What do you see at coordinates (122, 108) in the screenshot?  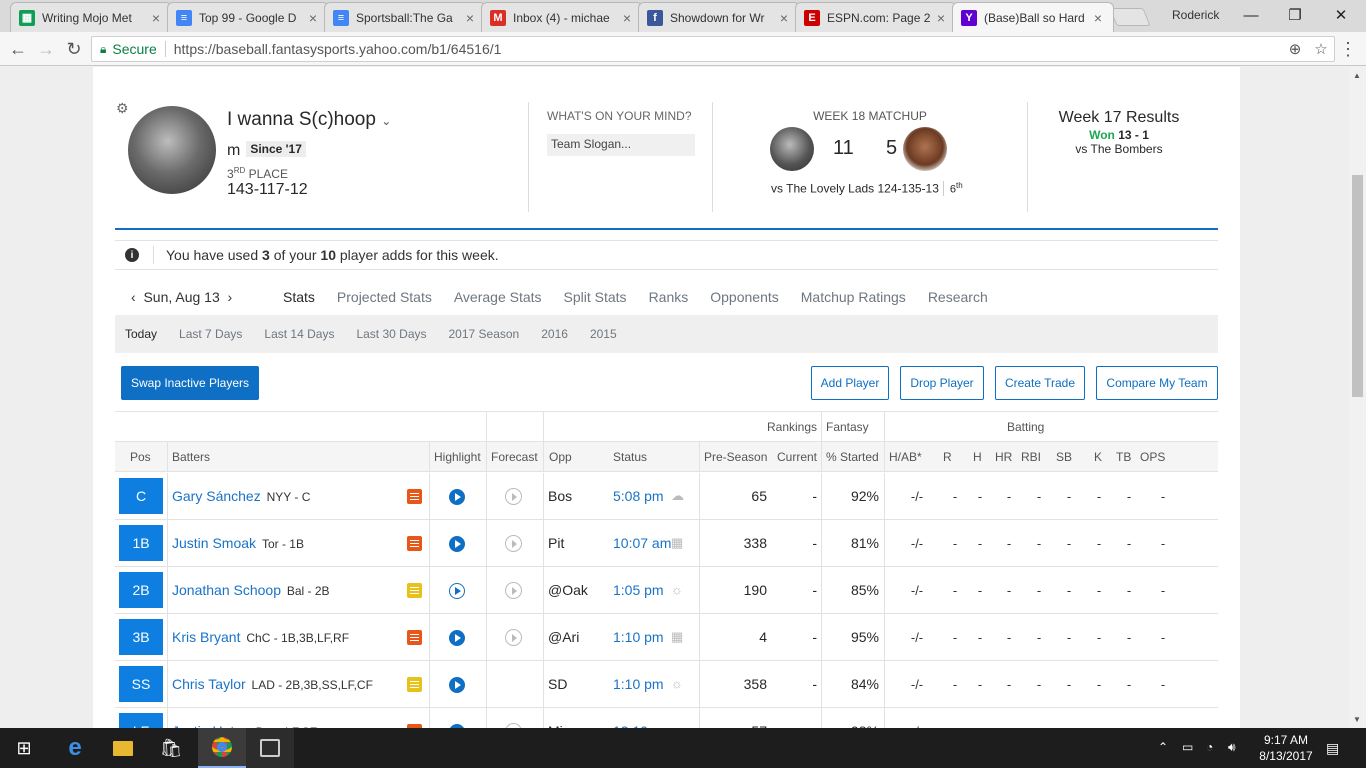 I see `gear-icon: ⚙` at bounding box center [122, 108].